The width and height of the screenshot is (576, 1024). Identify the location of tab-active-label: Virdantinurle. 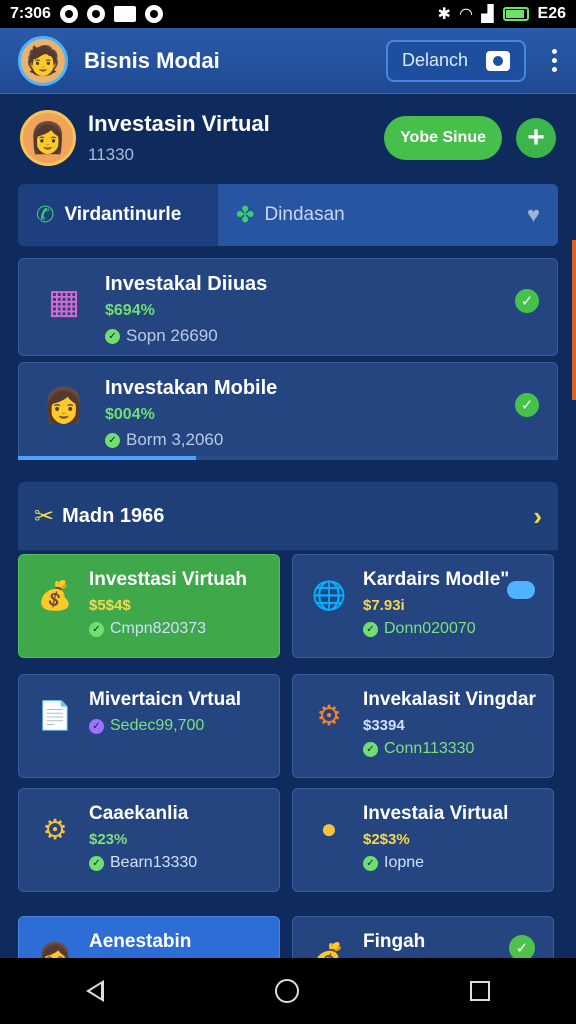
(123, 214).